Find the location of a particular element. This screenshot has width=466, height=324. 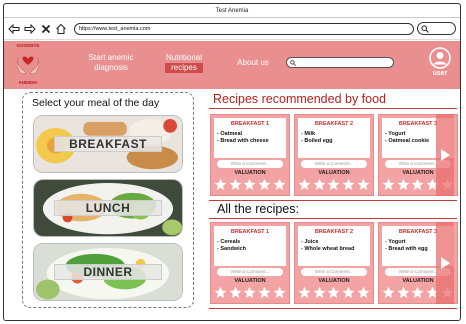

nav-recipes-line2: recipes is located at coordinates (184, 68).